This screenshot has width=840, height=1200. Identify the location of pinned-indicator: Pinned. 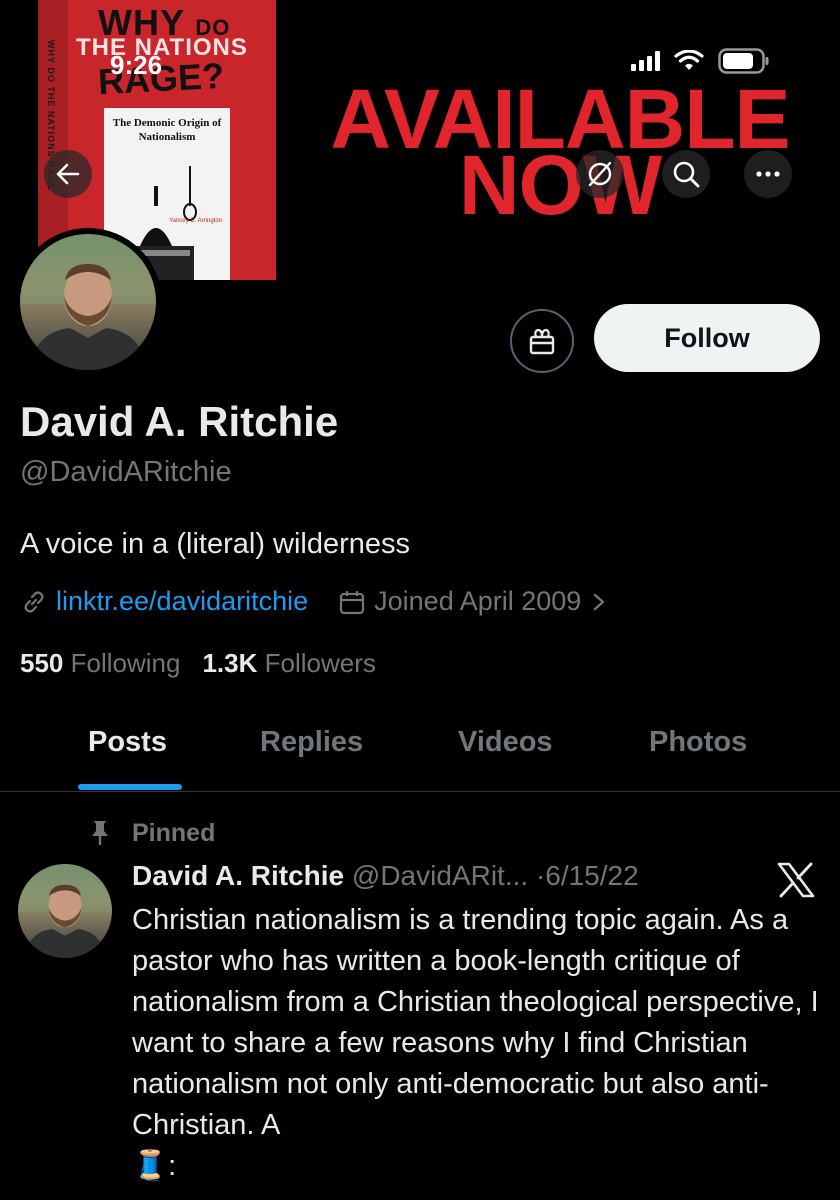
(151, 833).